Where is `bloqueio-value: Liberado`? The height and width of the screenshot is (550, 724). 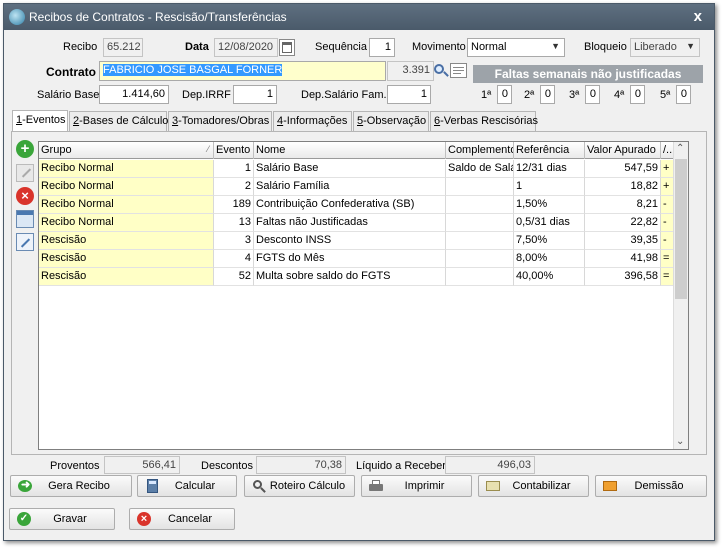
bloqueio-value: Liberado is located at coordinates (655, 47).